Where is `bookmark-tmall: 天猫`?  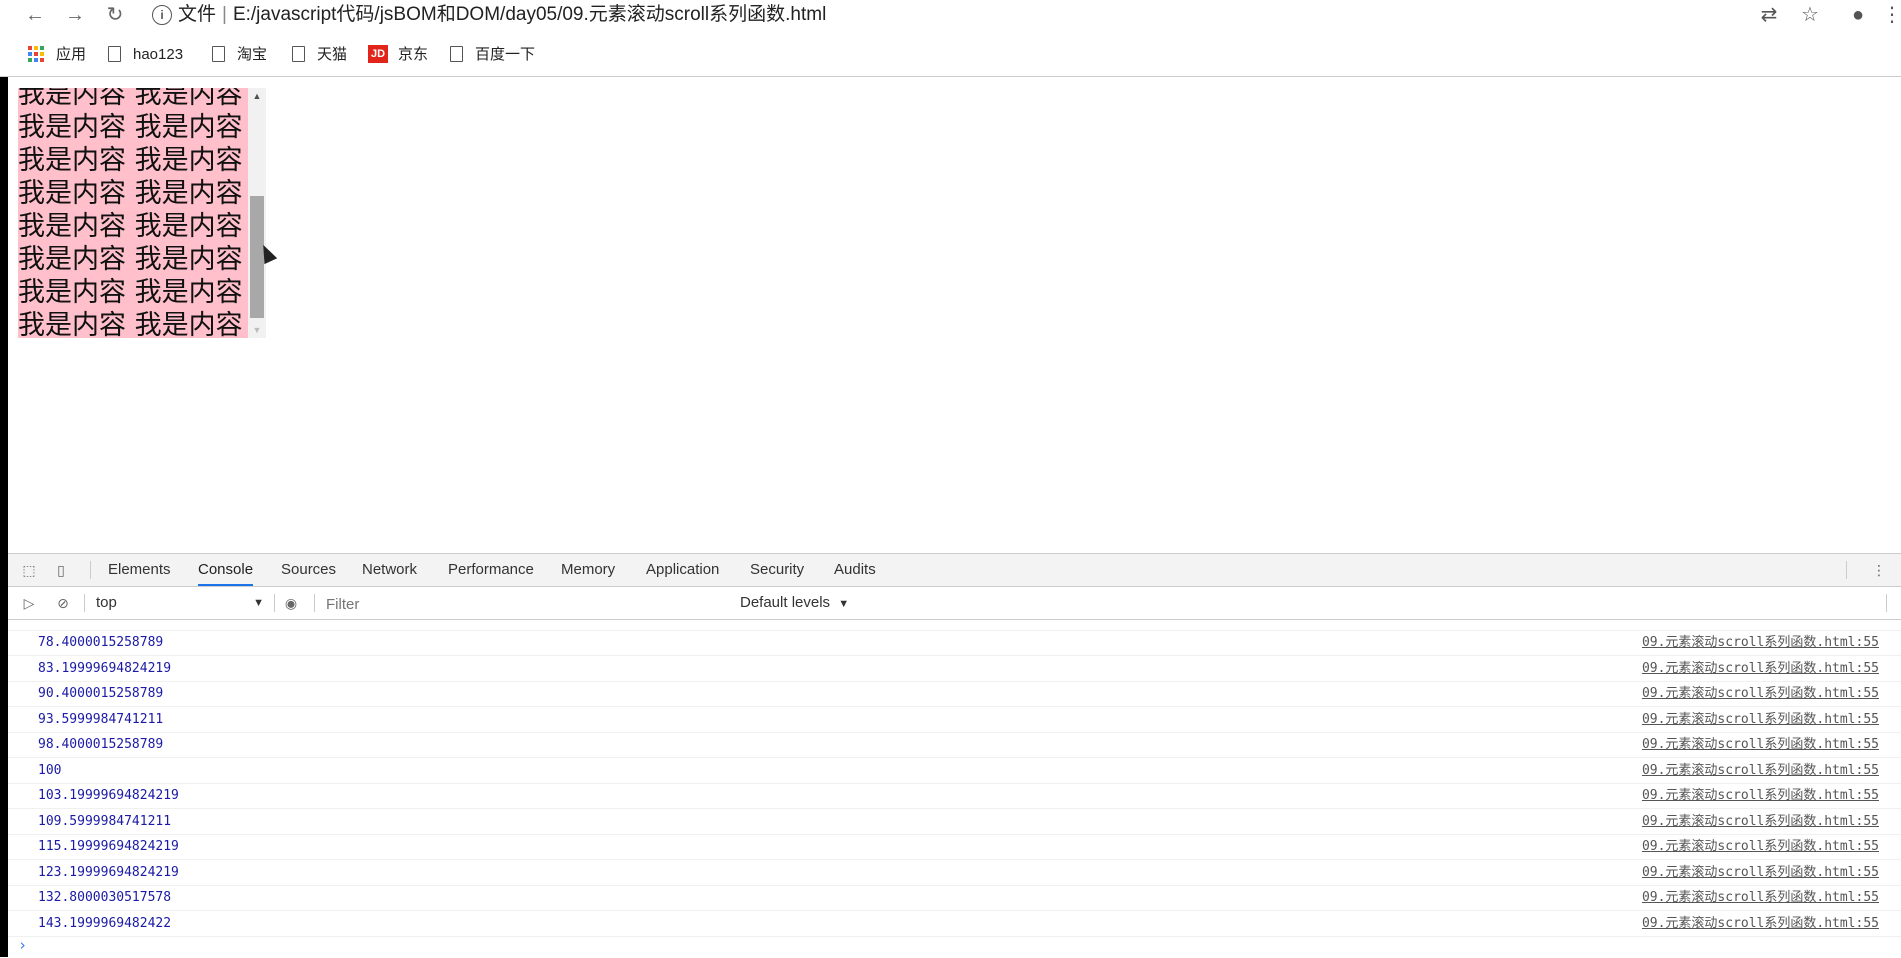
bookmark-tmall: 天猫 is located at coordinates (319, 55).